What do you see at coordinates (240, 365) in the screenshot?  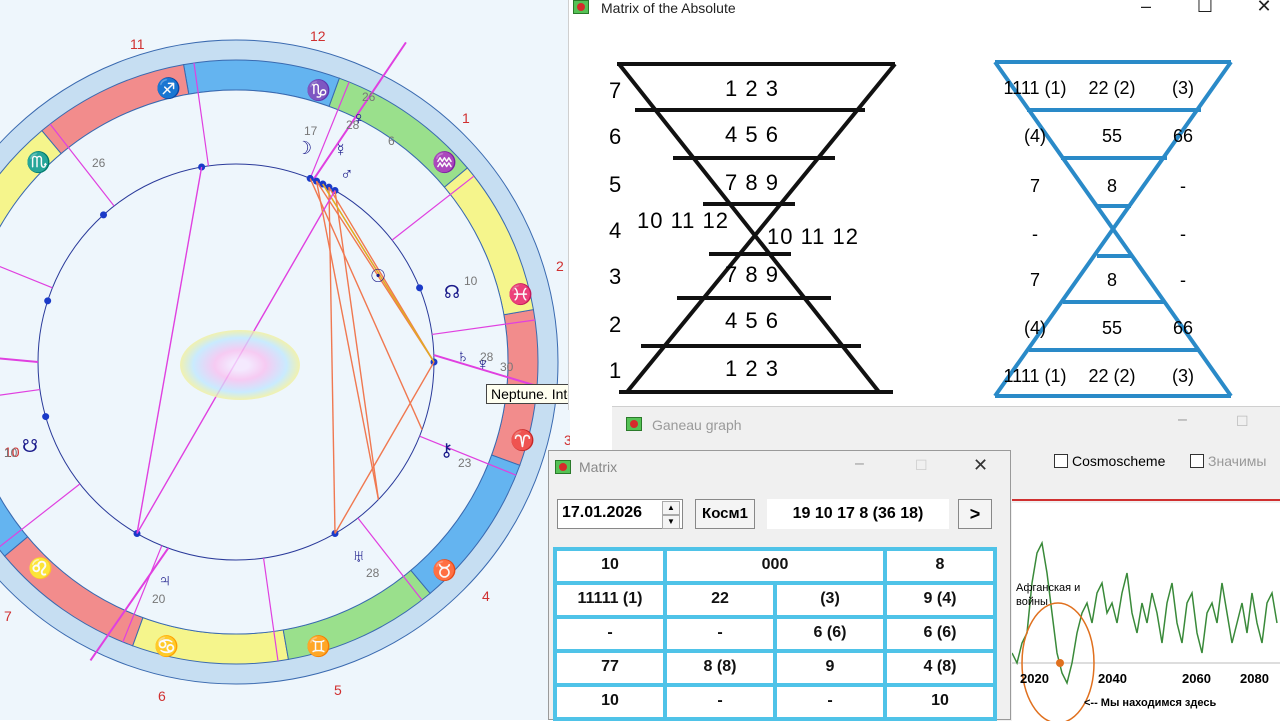 I see `center-emblem-icon` at bounding box center [240, 365].